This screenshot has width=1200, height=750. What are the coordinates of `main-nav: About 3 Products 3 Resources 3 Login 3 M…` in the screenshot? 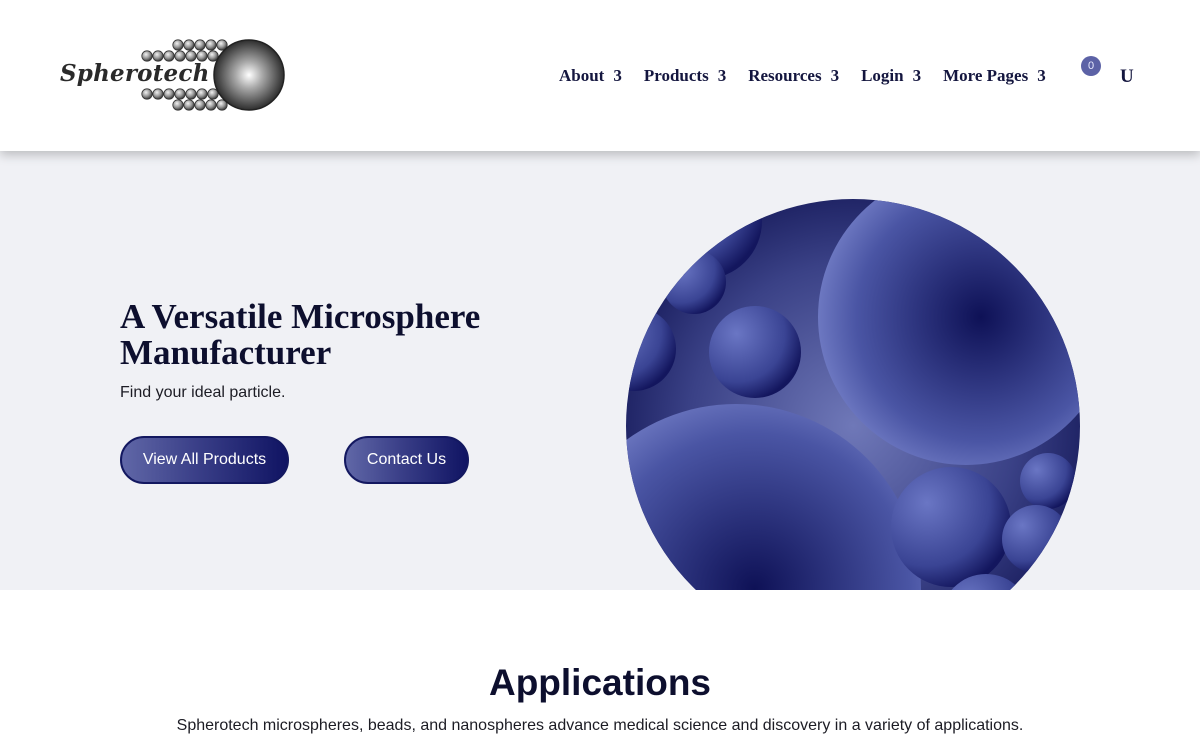 It's located at (813, 76).